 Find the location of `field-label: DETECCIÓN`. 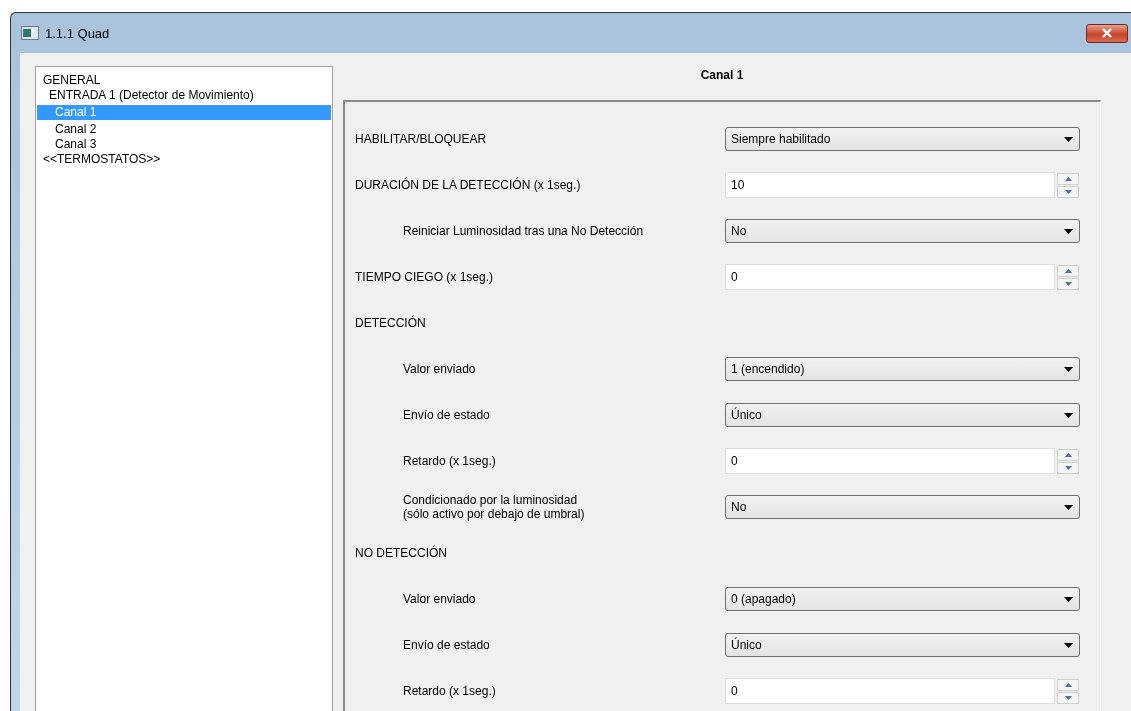

field-label: DETECCIÓN is located at coordinates (391, 323).